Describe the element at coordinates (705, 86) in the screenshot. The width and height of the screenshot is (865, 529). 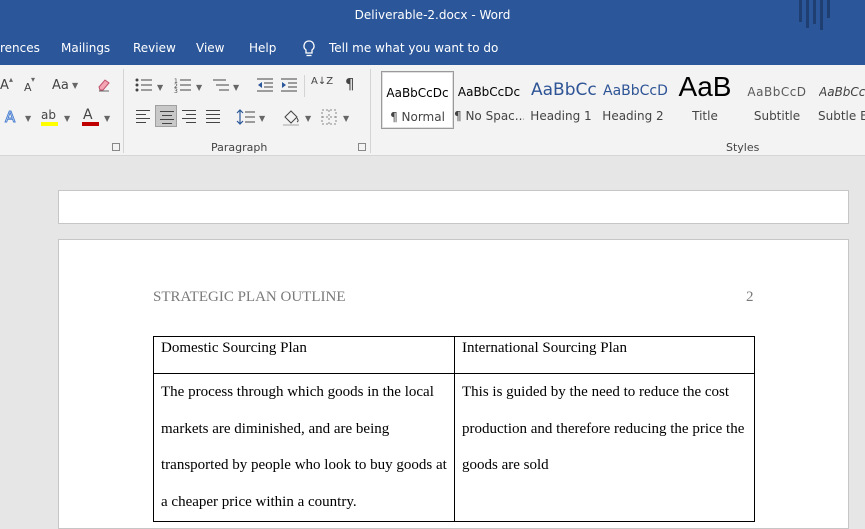
I see `style-sample: AaB` at that location.